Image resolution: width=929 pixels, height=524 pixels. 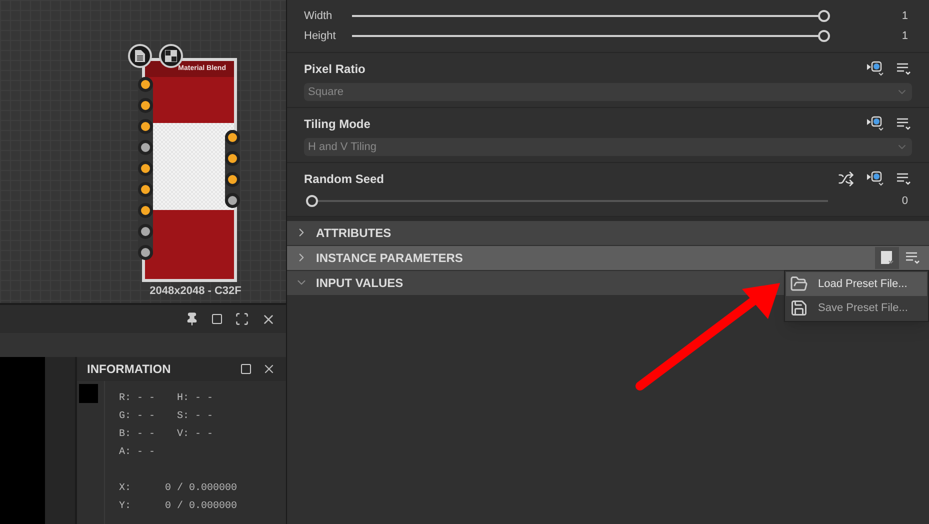 I want to click on channel-value: S: - -, so click(x=195, y=417).